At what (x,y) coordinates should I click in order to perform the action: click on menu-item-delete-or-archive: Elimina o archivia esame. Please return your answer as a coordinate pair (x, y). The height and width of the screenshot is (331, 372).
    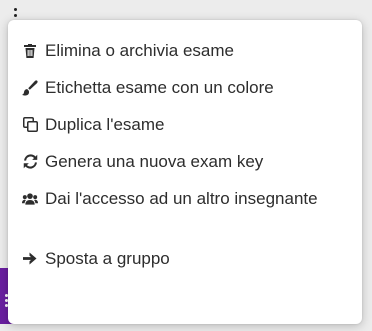
    Looking at the image, I should click on (185, 56).